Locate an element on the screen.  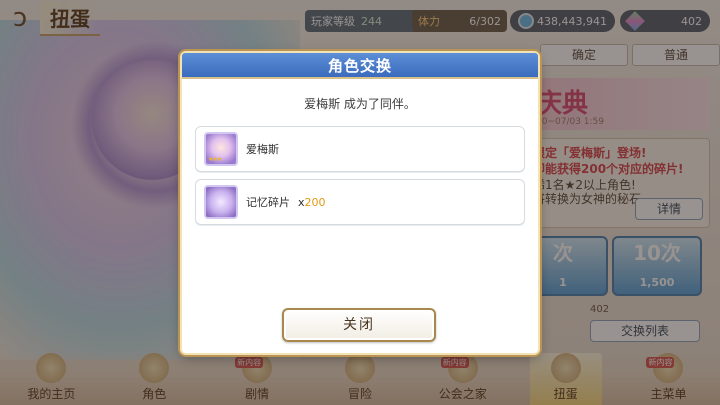
memory-shard-icon is located at coordinates (221, 202).